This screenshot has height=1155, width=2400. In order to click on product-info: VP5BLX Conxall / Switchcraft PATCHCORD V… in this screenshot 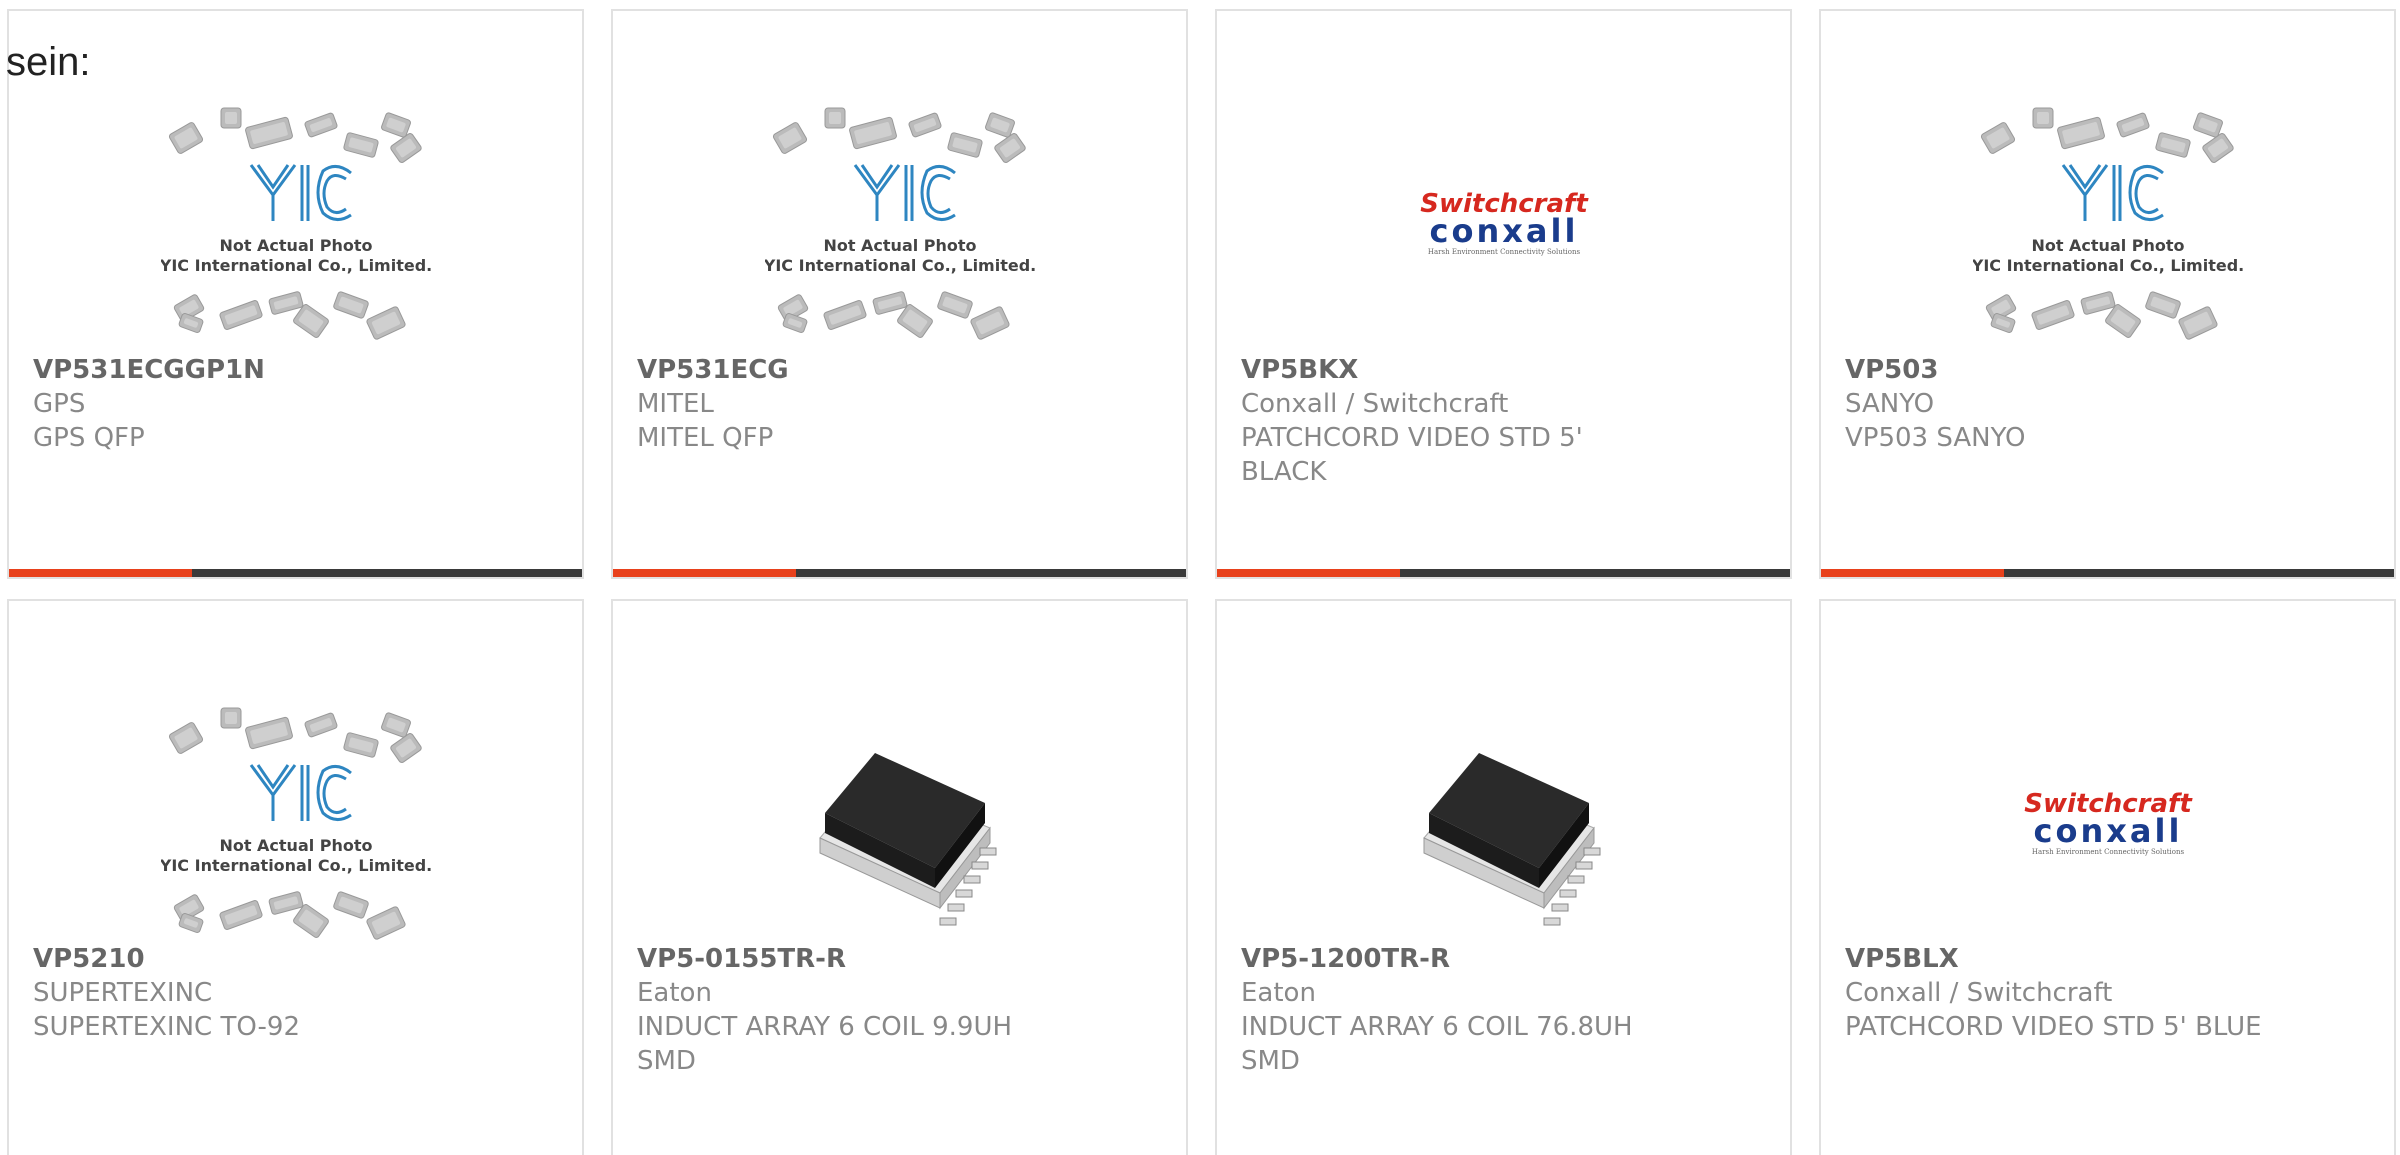, I will do `click(2109, 993)`.